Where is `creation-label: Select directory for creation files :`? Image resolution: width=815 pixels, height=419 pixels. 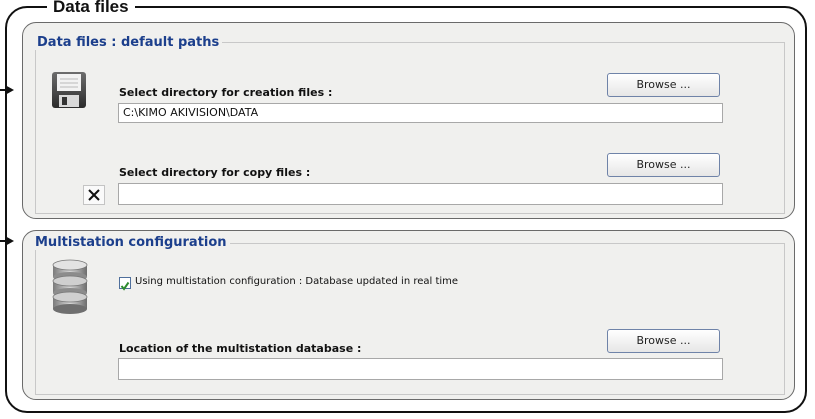 creation-label: Select directory for creation files : is located at coordinates (226, 92).